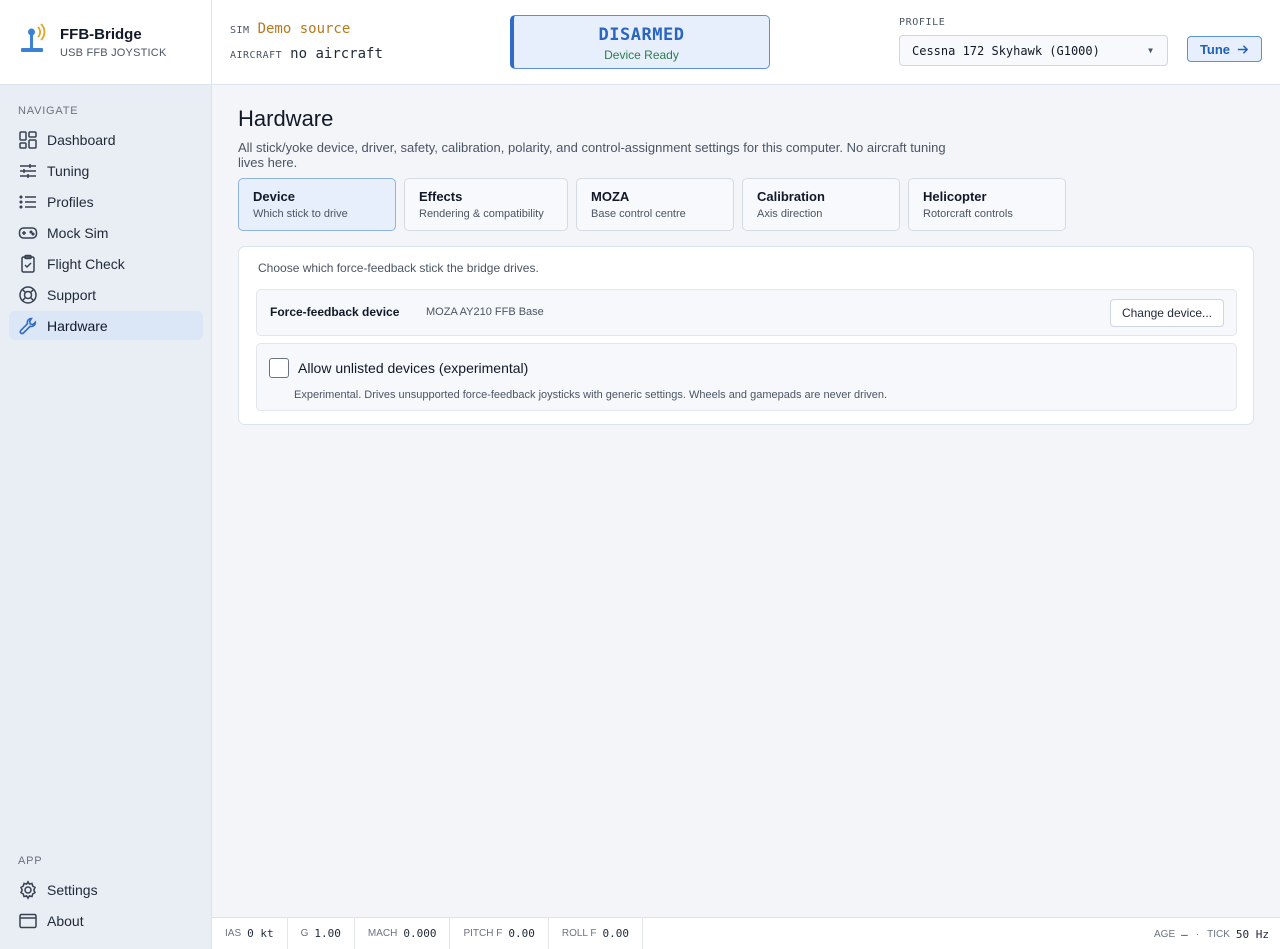 This screenshot has width=1280, height=949. I want to click on sidebar-item-about: About, so click(106, 920).